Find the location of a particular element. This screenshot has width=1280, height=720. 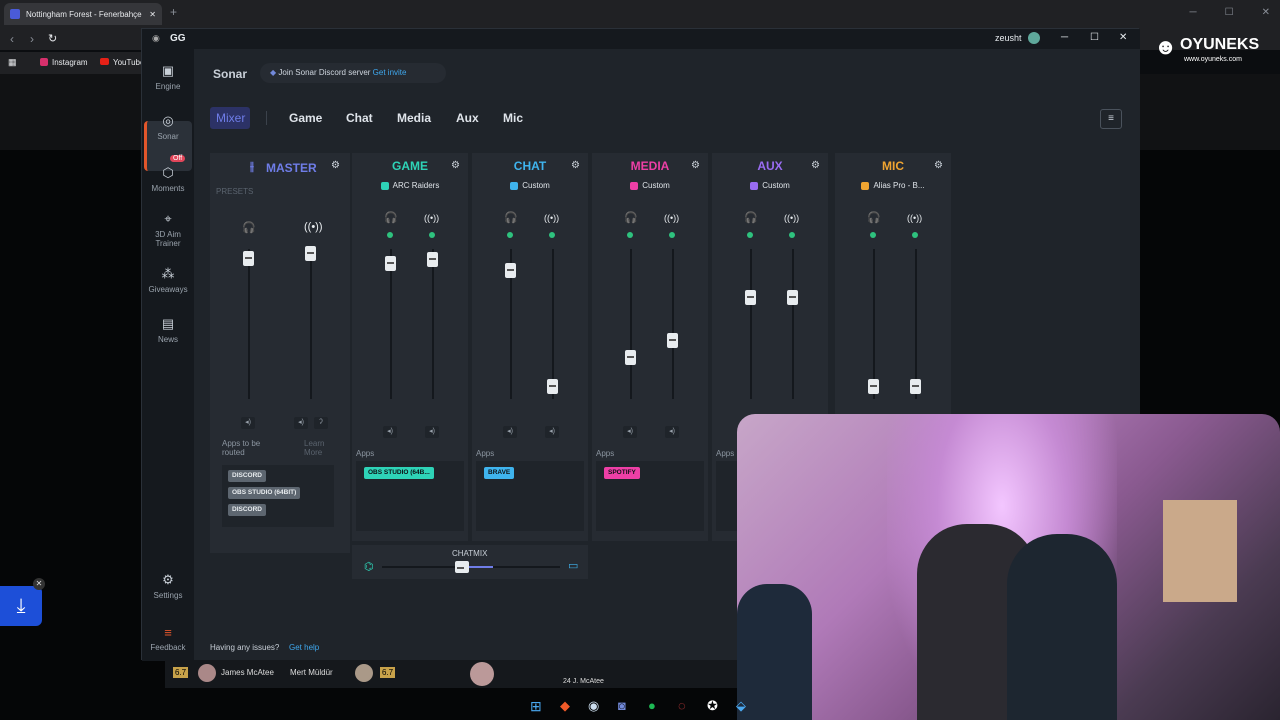

app-chip-obs: OBS STUDIO (64BIT) is located at coordinates (264, 493).